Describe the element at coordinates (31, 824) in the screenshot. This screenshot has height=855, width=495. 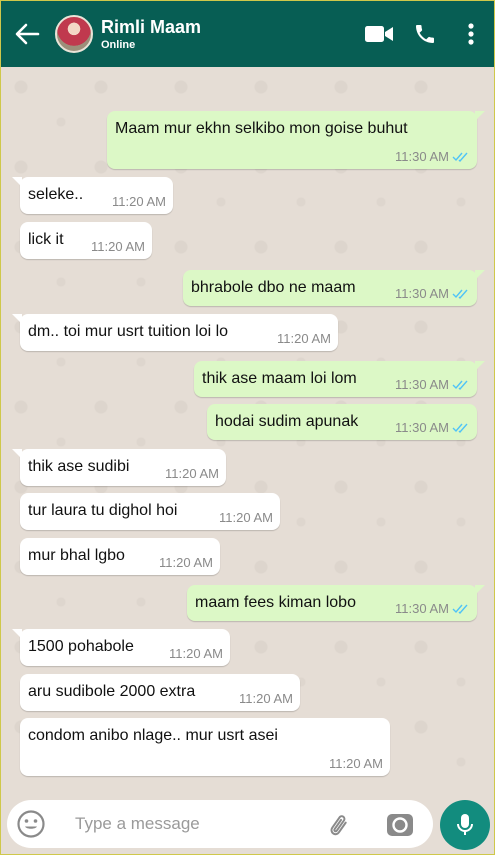
I see `emoji-icon` at that location.